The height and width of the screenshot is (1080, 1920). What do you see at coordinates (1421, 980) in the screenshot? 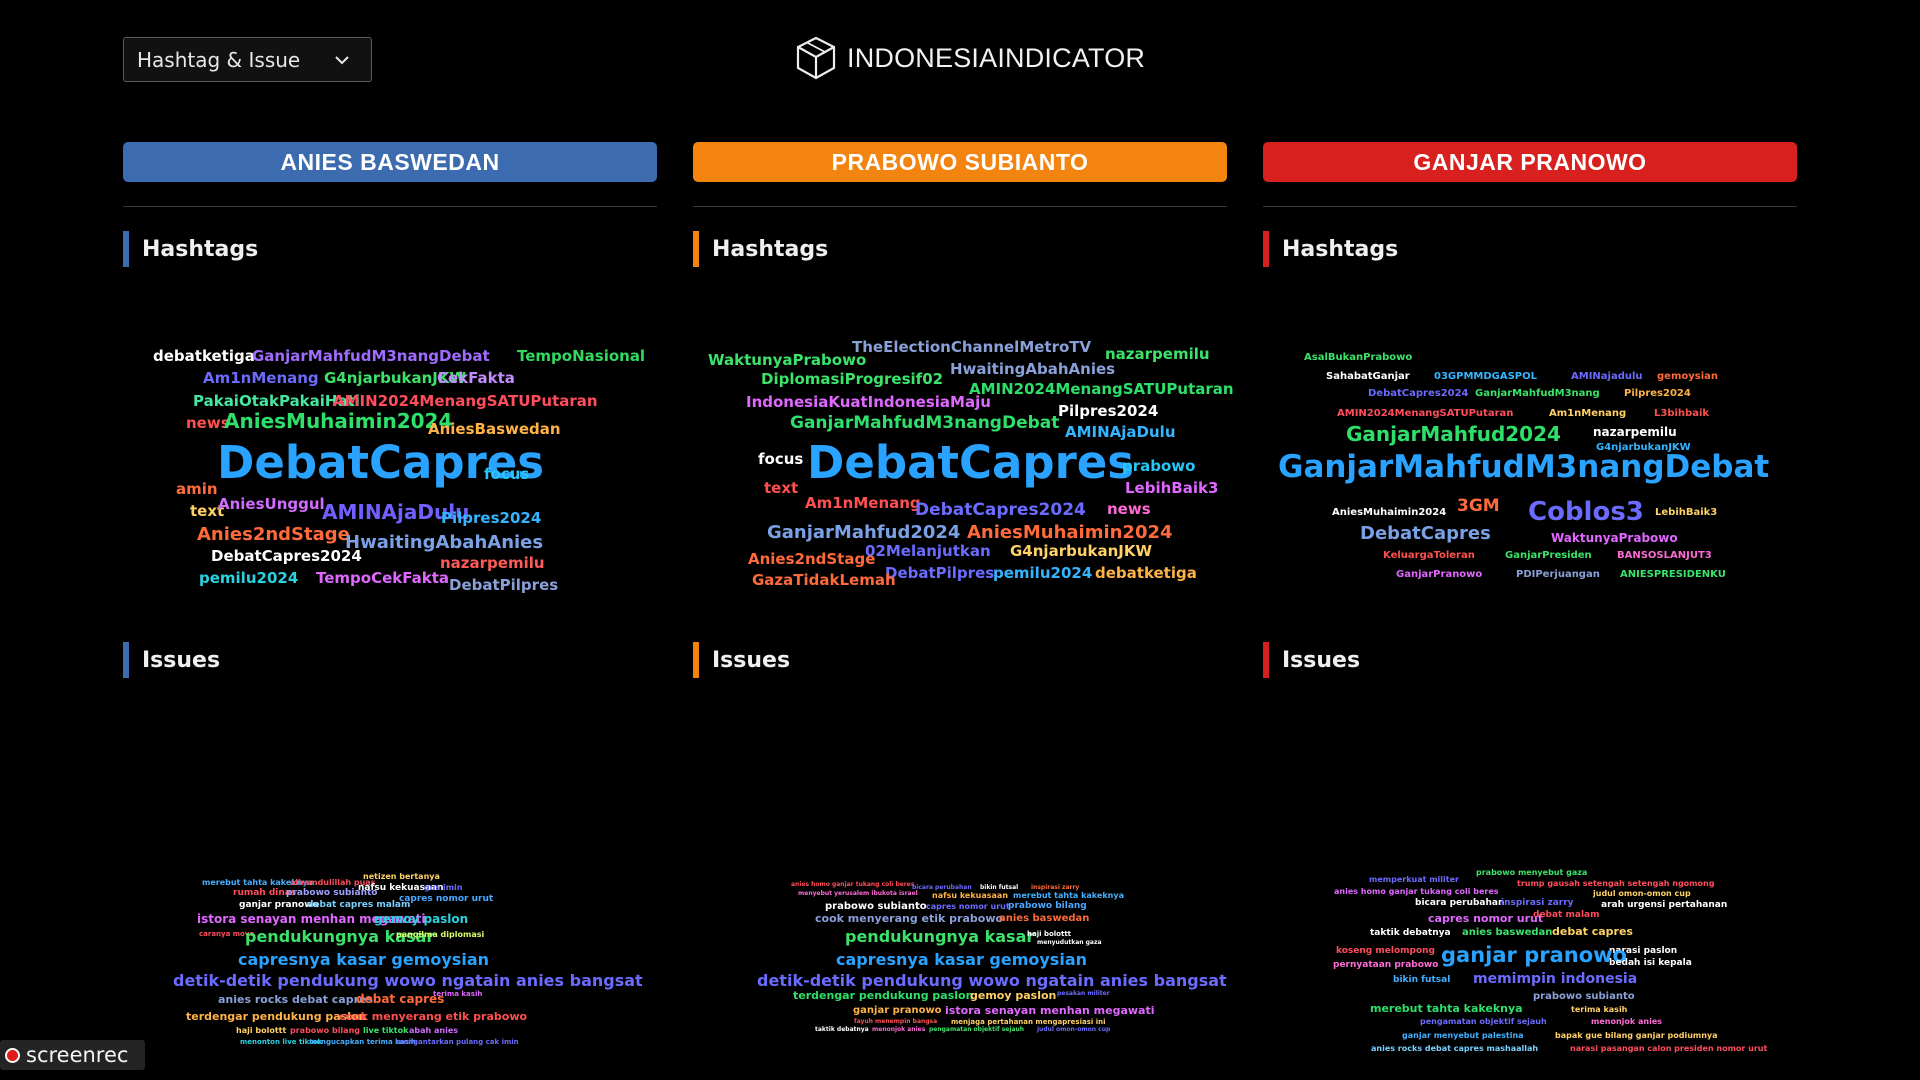
I see `issue-word: bikin futsal` at bounding box center [1421, 980].